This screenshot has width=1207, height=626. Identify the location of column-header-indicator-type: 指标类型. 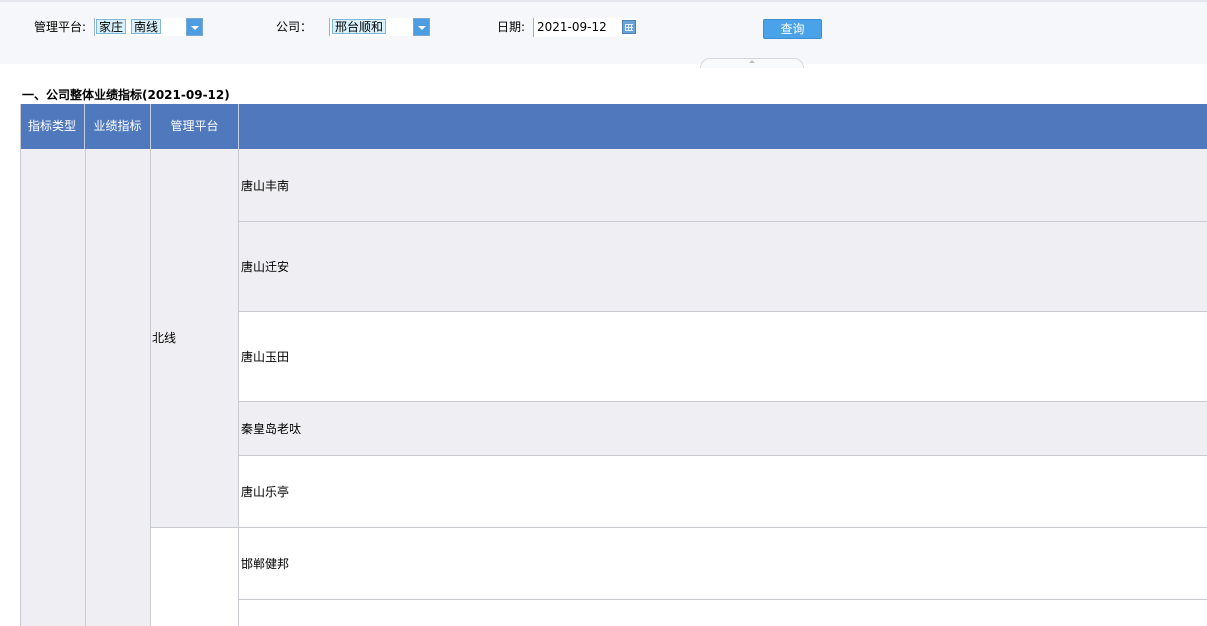
(52, 126).